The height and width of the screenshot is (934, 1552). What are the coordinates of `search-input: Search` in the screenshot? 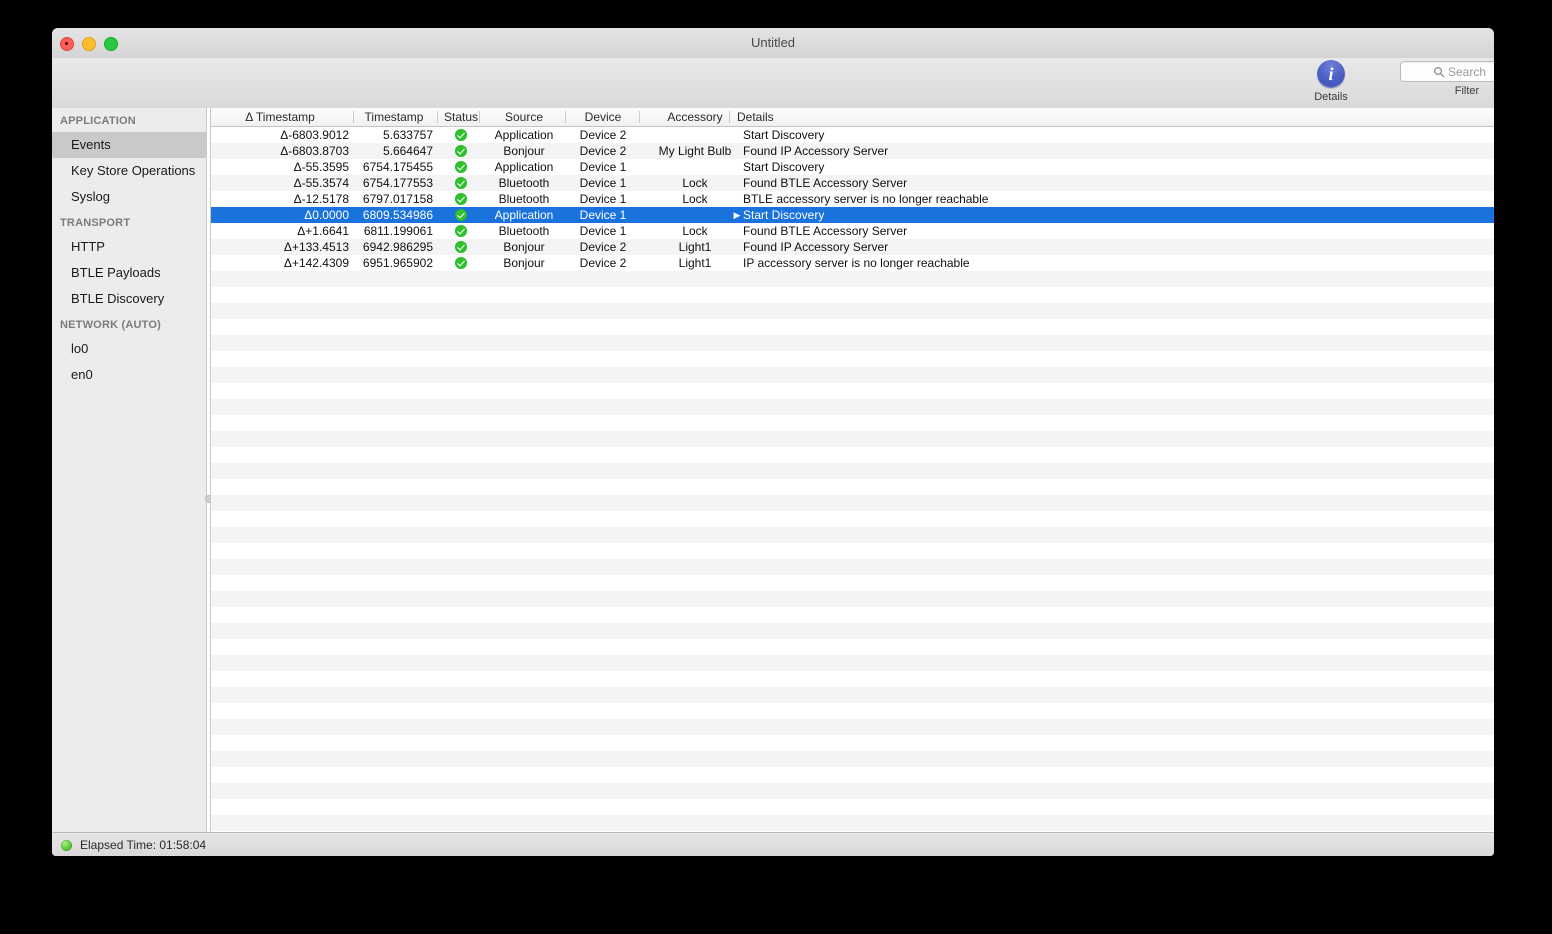 It's located at (1447, 71).